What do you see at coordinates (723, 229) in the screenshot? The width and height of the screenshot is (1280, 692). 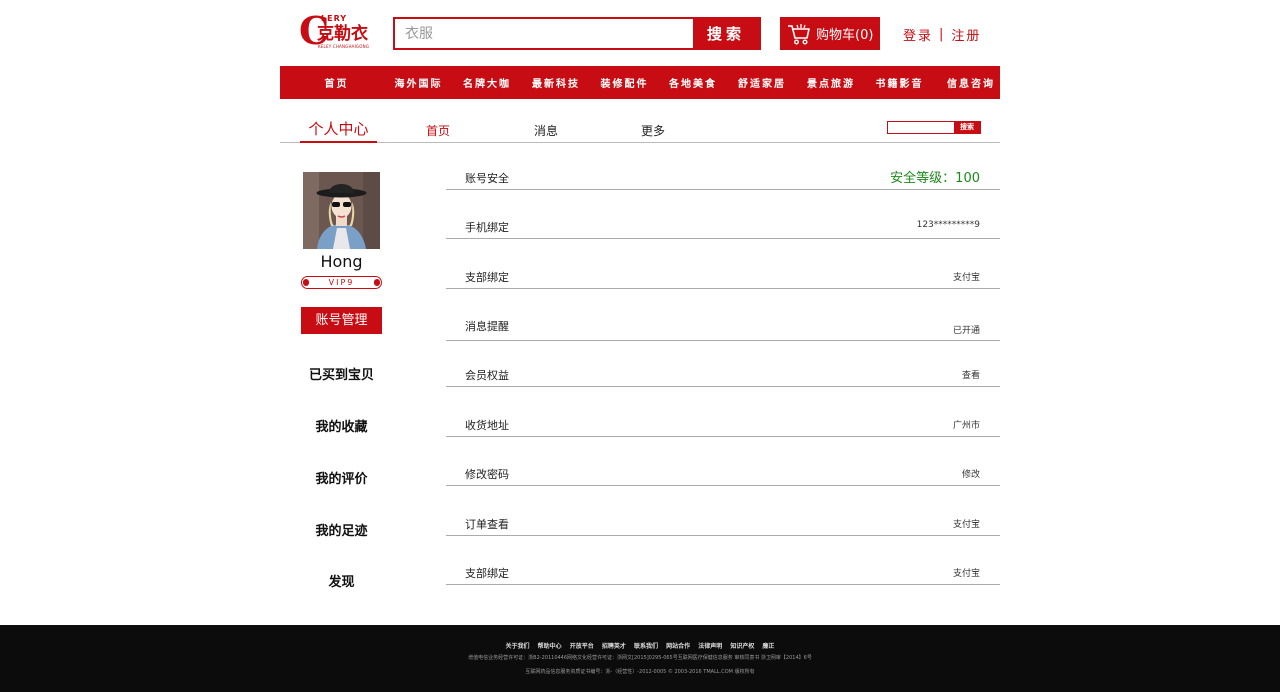 I see `info-row-phone-binding: 手机绑定 123*********9` at bounding box center [723, 229].